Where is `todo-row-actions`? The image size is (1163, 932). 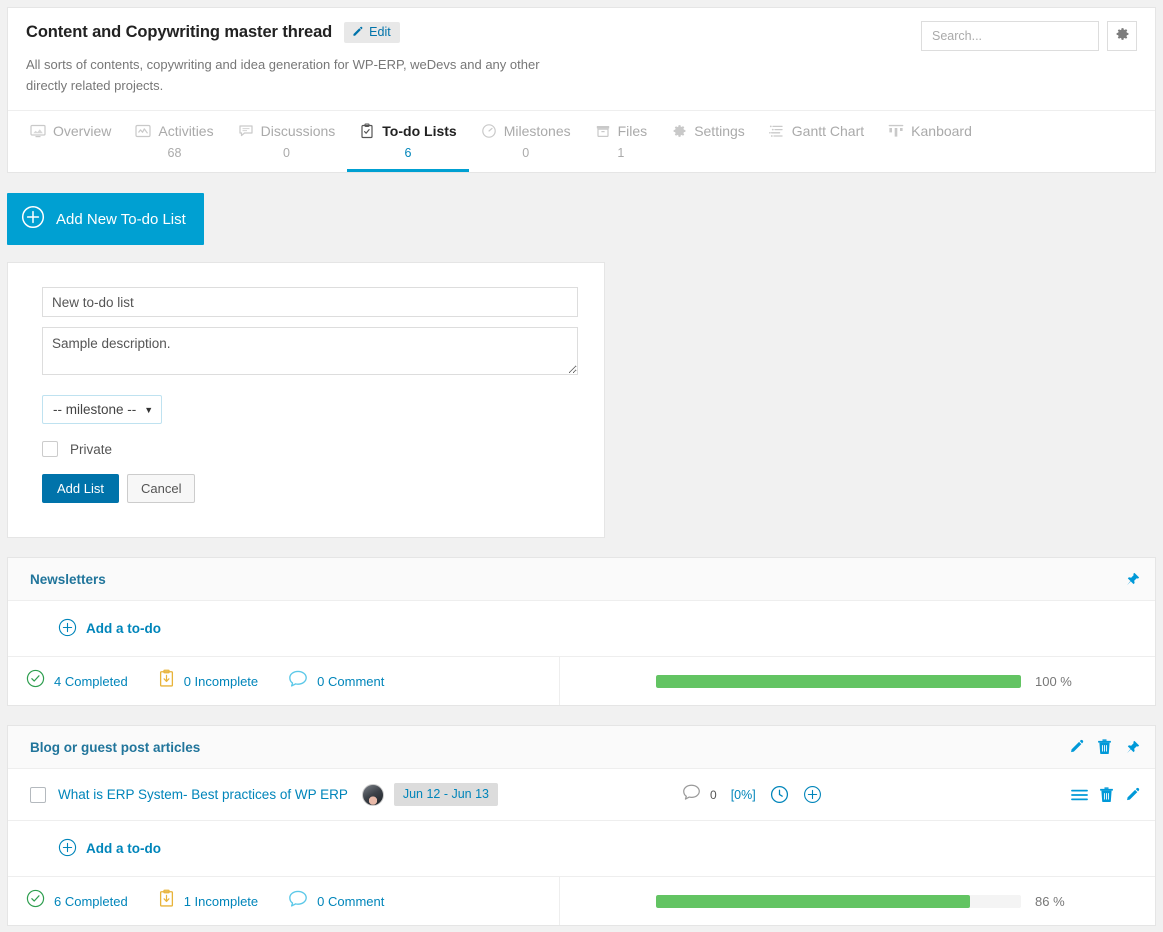
todo-row-actions is located at coordinates (1106, 794).